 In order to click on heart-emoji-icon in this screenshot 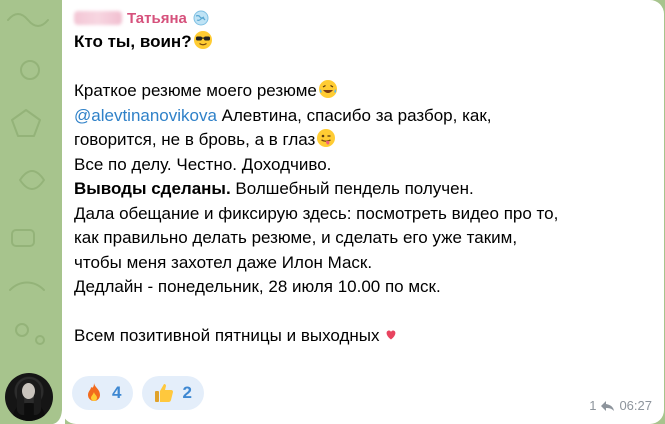, I will do `click(390, 335)`.